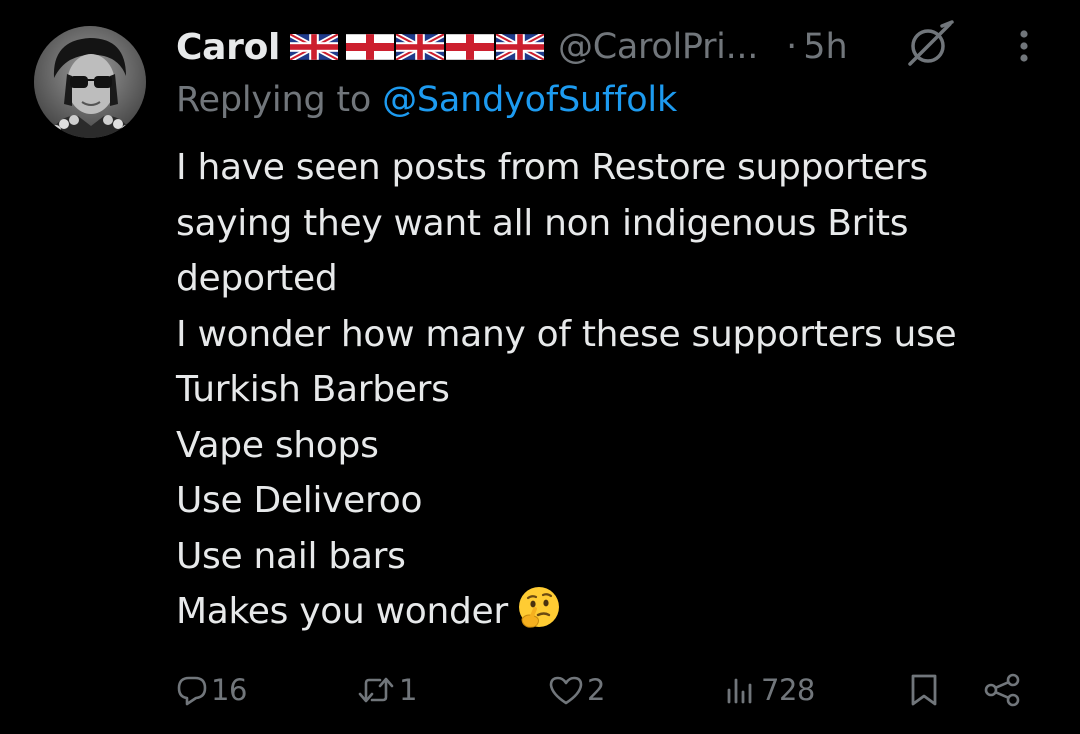 The width and height of the screenshot is (1080, 734). Describe the element at coordinates (257, 278) in the screenshot. I see `tweet-text-line: deported` at that location.